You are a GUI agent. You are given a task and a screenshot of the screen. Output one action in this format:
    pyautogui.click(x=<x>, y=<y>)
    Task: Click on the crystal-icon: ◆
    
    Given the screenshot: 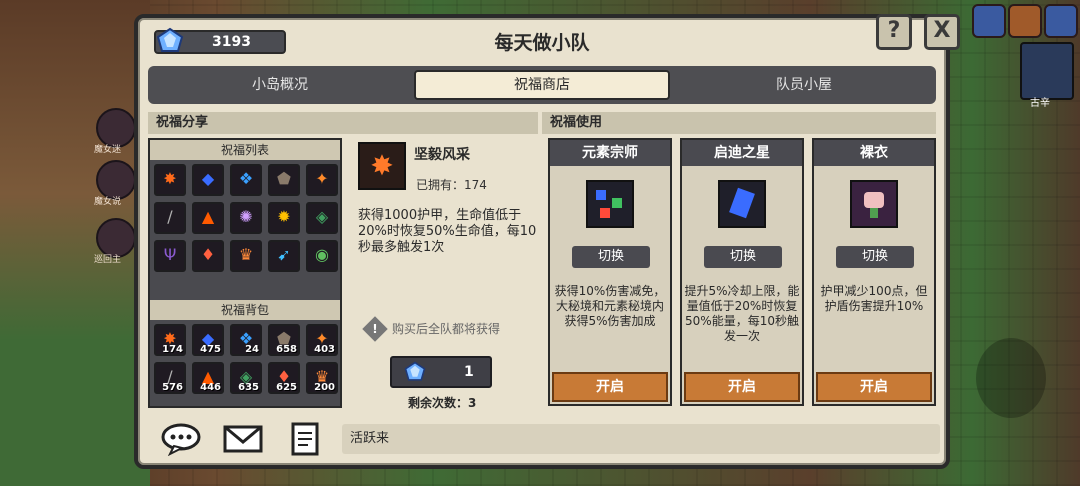 What is the action you would take?
    pyautogui.click(x=208, y=178)
    